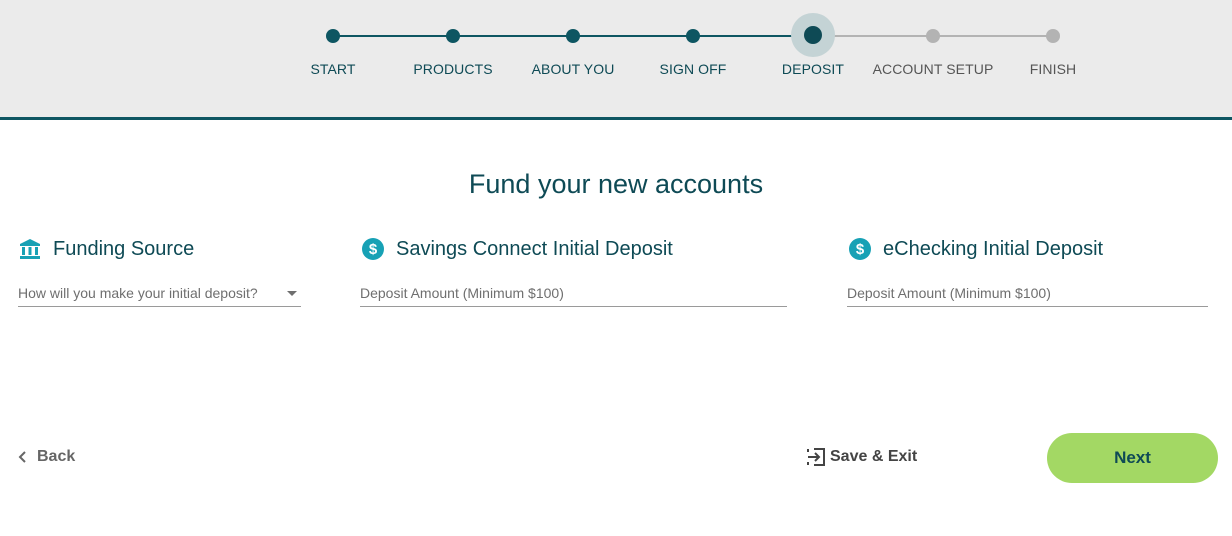 The height and width of the screenshot is (536, 1232). What do you see at coordinates (462, 293) in the screenshot?
I see `savings-deposit-placeholder: Deposit Amount (Minimum $100)` at bounding box center [462, 293].